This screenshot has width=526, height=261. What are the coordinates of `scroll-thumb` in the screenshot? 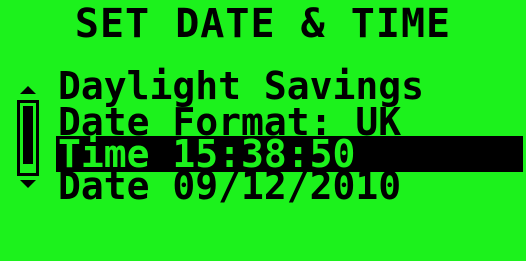 It's located at (28, 135).